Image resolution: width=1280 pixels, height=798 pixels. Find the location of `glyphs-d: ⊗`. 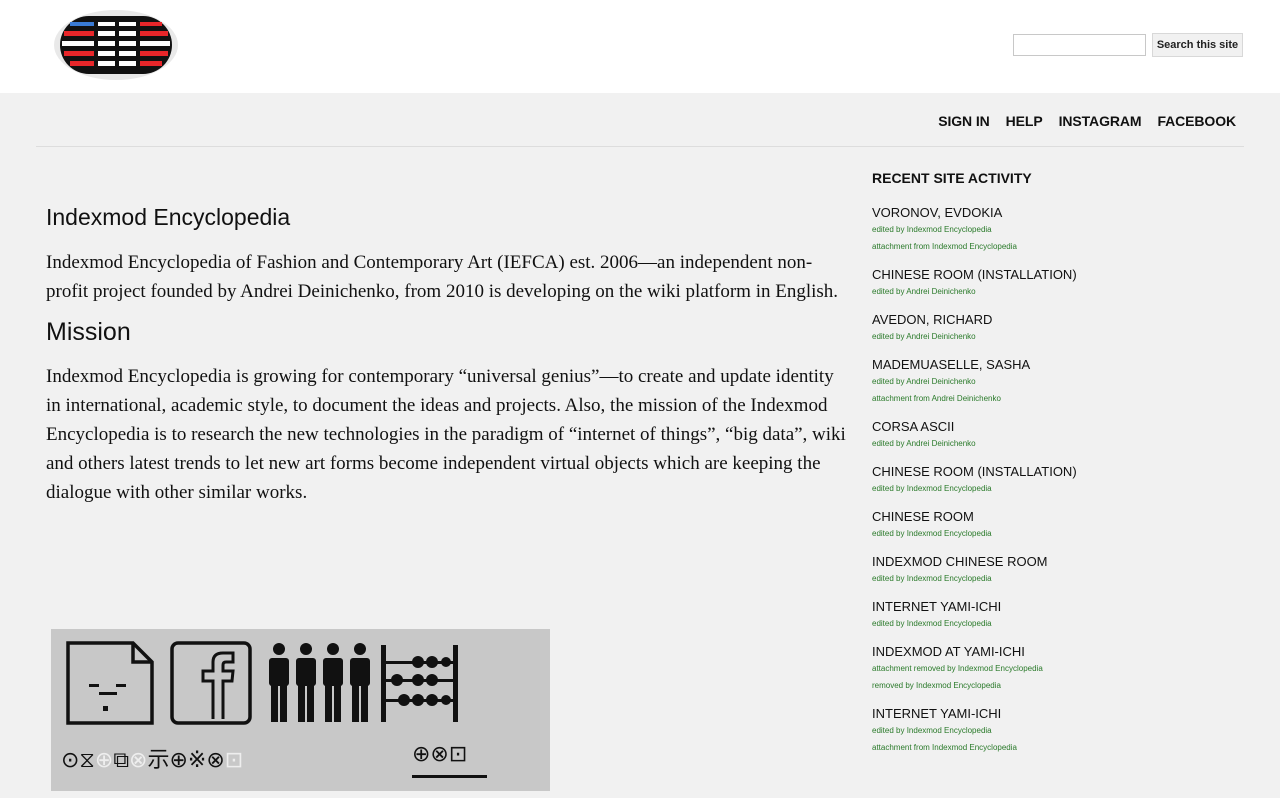

glyphs-d: ⊗ is located at coordinates (138, 760).